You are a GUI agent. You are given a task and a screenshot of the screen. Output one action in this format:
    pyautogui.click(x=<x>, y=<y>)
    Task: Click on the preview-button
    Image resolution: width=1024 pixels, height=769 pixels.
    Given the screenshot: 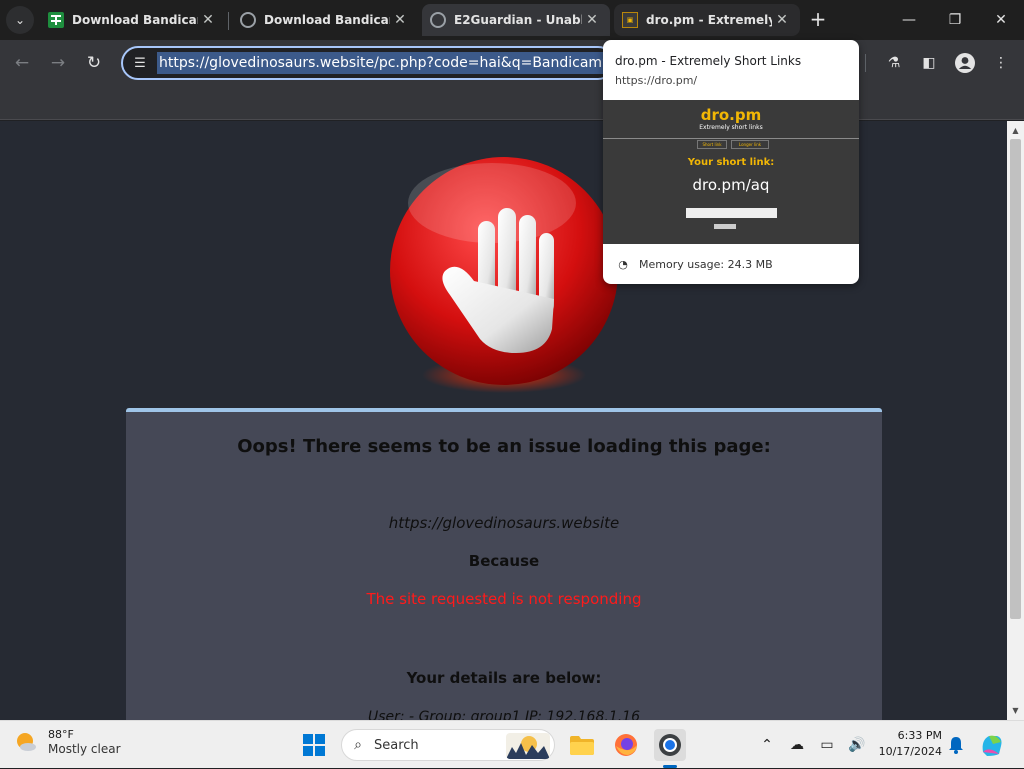 What is the action you would take?
    pyautogui.click(x=725, y=226)
    